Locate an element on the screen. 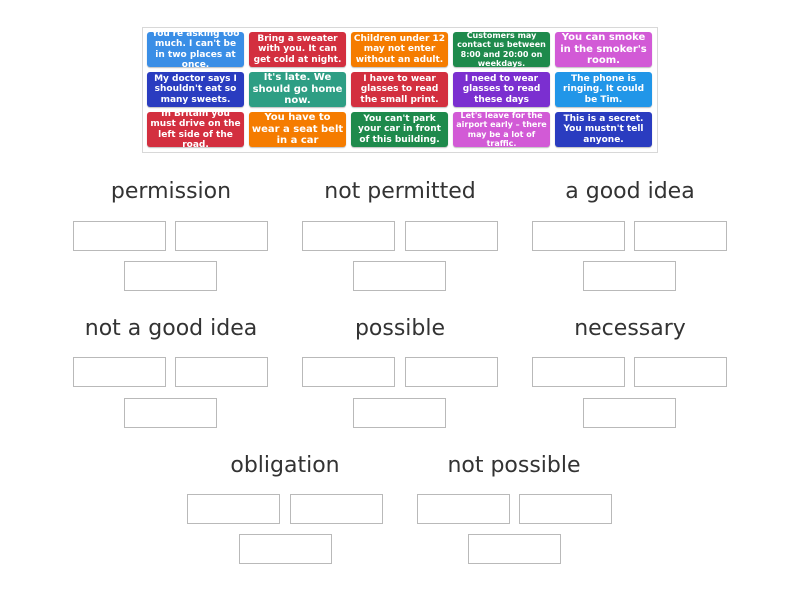  card: You can smoke in the smoker's room. is located at coordinates (603, 49).